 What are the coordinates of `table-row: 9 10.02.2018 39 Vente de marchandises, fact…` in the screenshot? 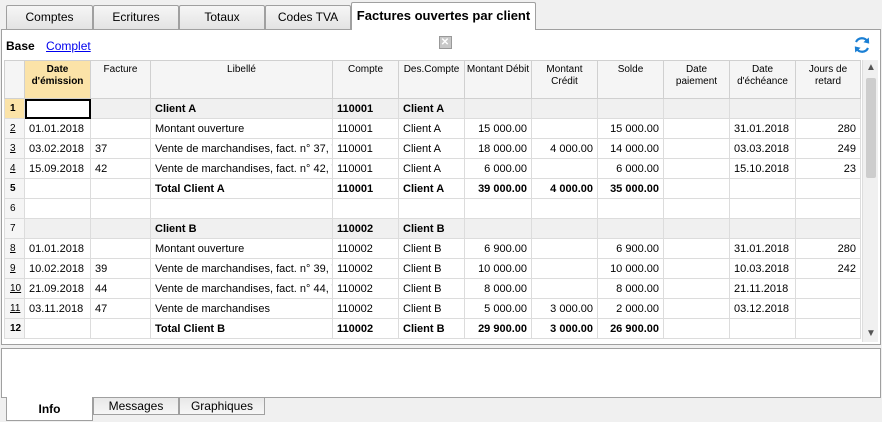 It's located at (432, 268).